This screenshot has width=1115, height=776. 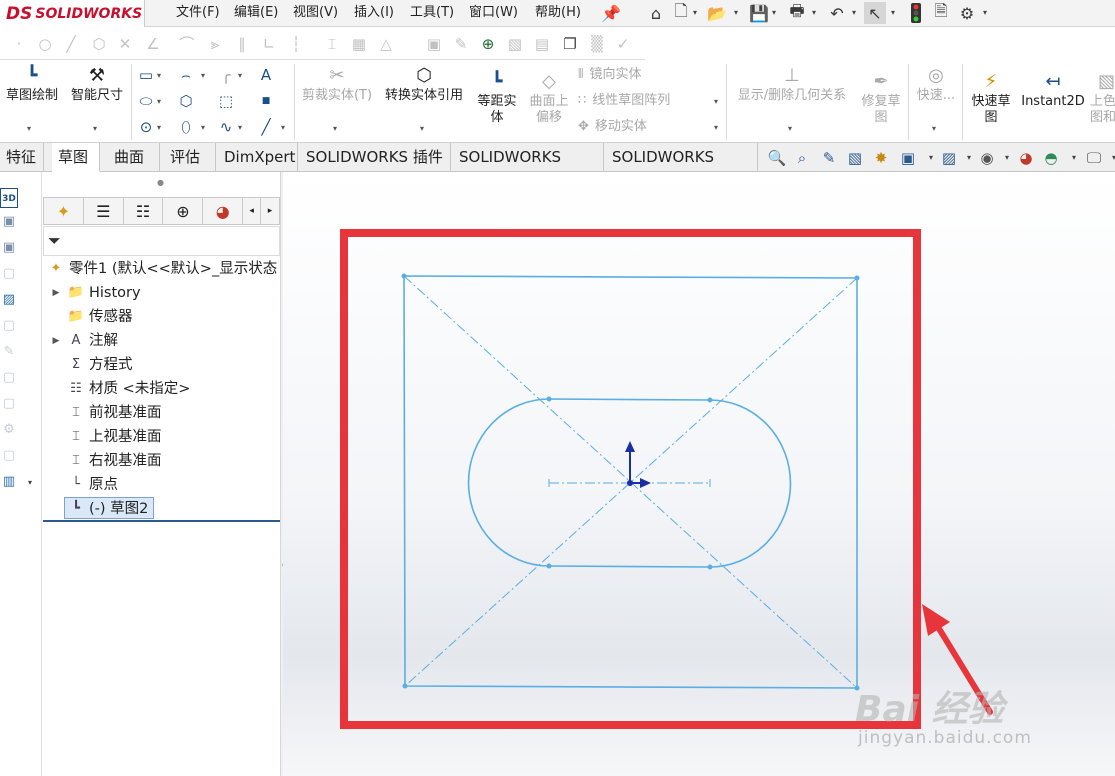 I want to click on sketch-origin, so click(x=638, y=464).